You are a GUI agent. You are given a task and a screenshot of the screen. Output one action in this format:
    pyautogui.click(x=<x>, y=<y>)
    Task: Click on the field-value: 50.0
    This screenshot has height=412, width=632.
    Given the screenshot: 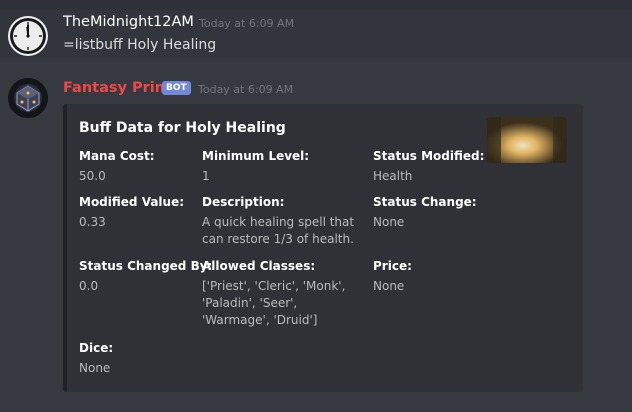 What is the action you would take?
    pyautogui.click(x=92, y=176)
    